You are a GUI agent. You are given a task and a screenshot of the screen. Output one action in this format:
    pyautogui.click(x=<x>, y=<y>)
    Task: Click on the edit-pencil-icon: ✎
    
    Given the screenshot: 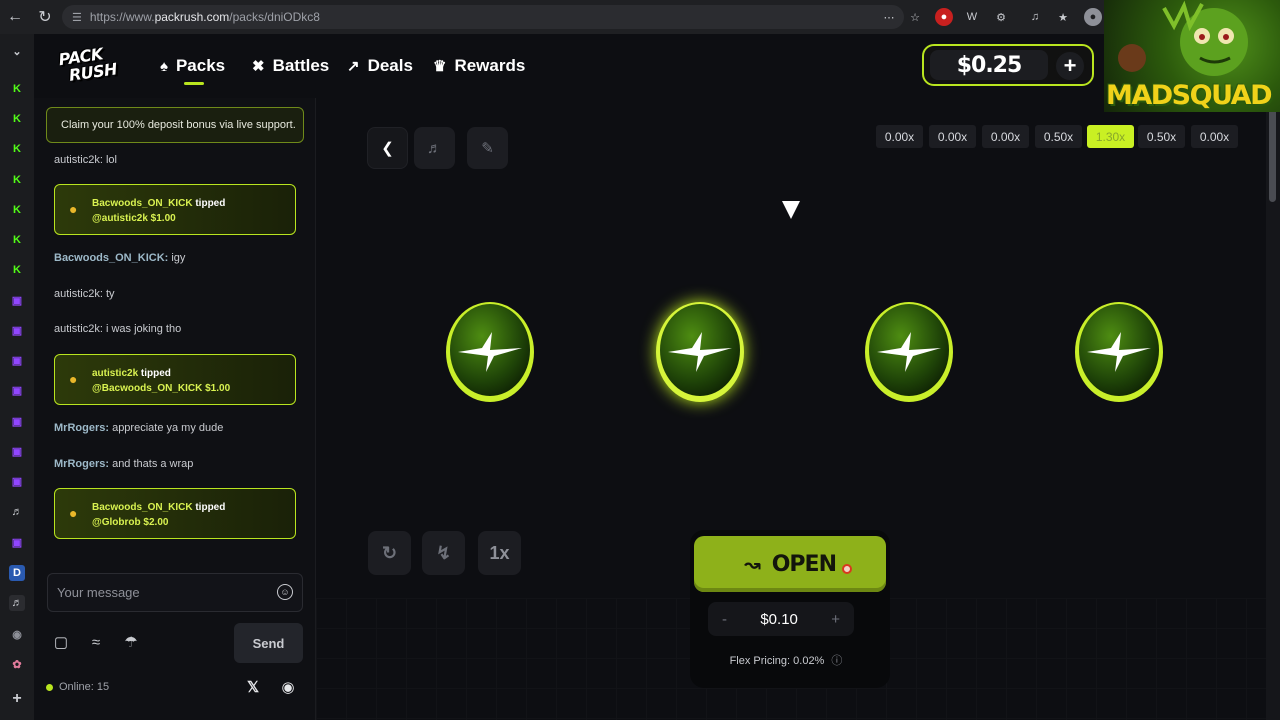 What is the action you would take?
    pyautogui.click(x=487, y=148)
    